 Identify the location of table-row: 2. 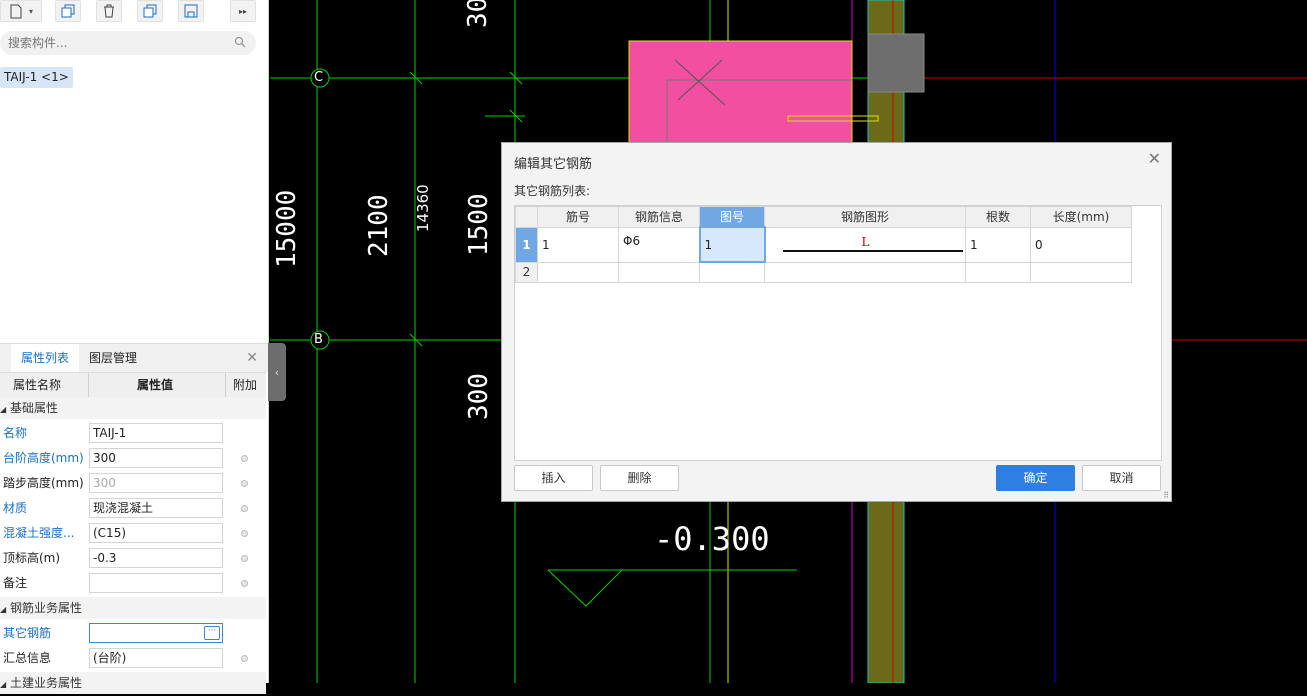
(823, 272).